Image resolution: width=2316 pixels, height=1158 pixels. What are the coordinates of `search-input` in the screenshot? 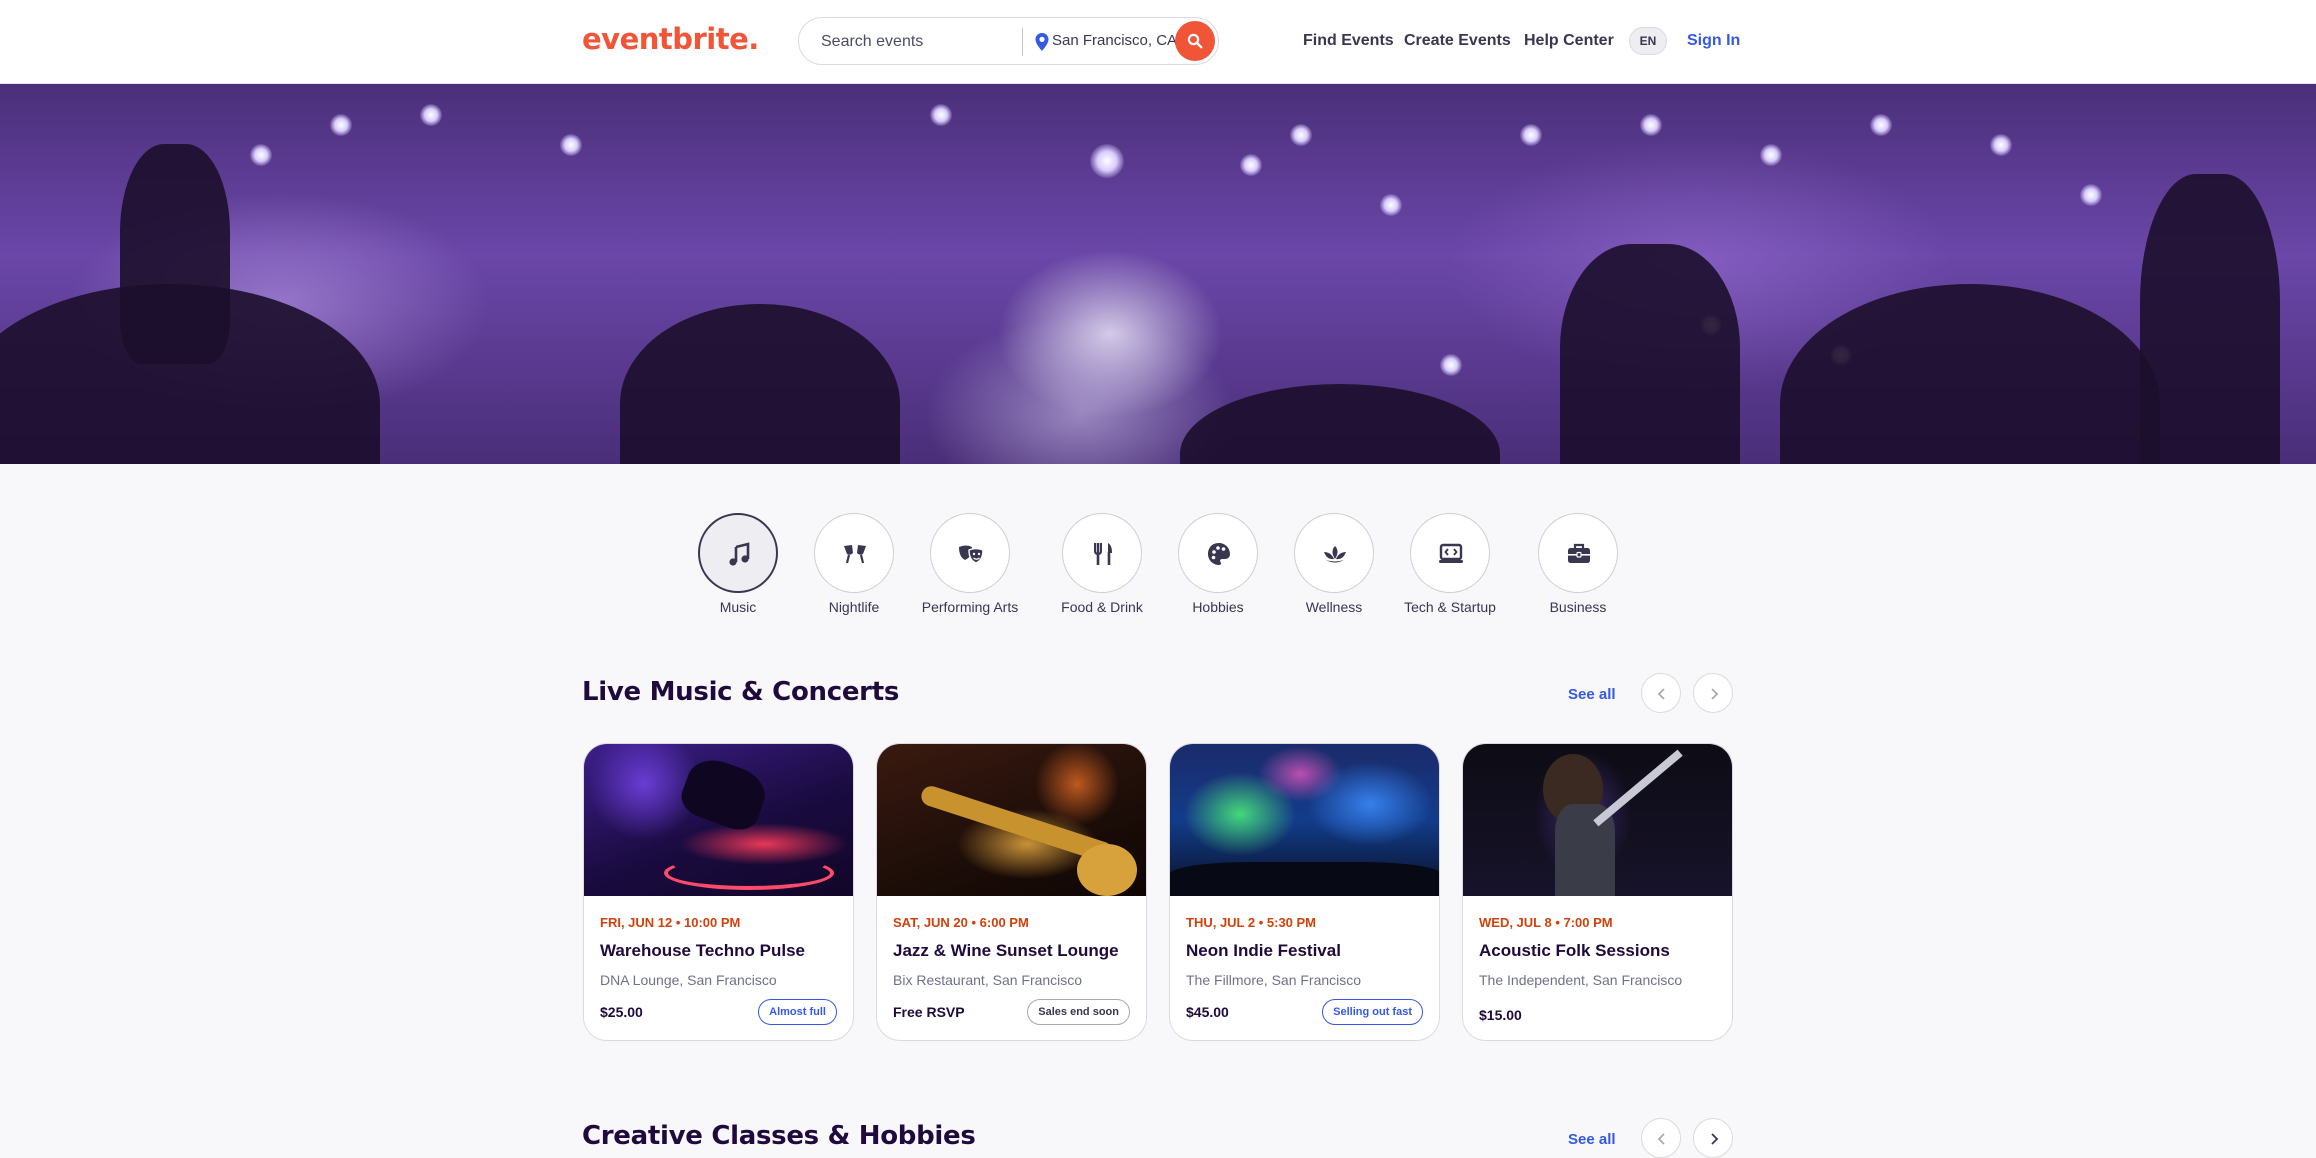 It's located at (916, 42).